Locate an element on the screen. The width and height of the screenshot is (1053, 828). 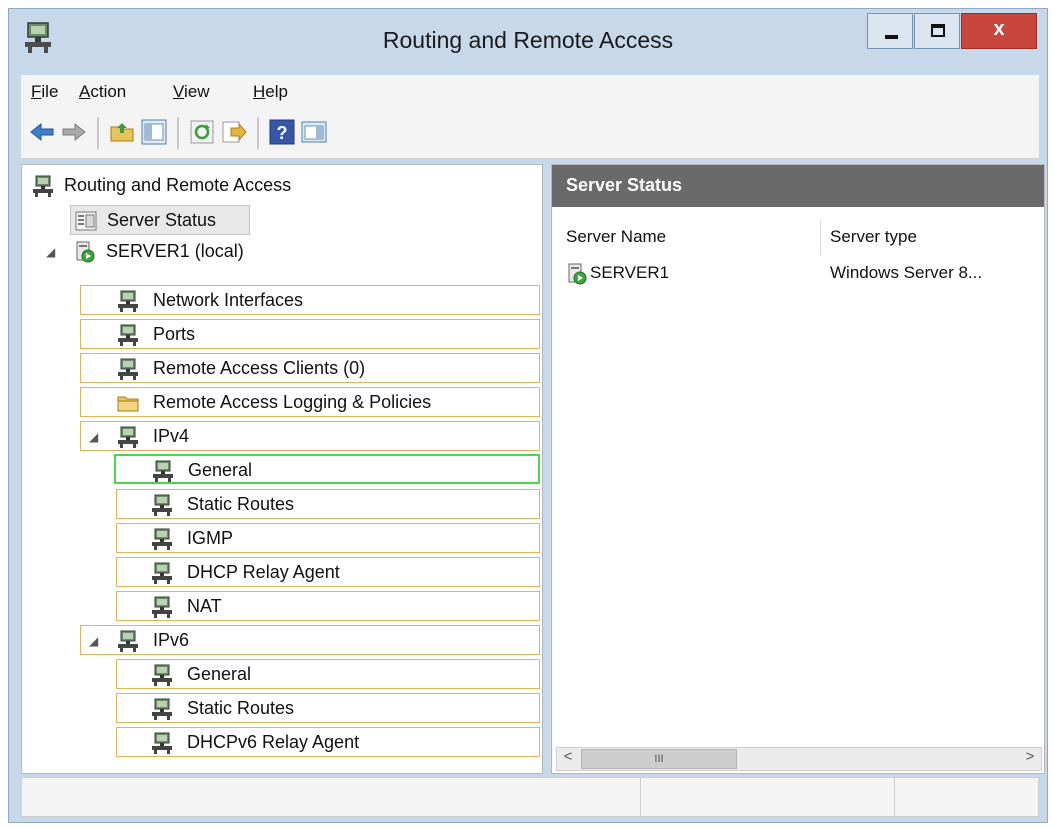
maximize-button is located at coordinates (937, 31).